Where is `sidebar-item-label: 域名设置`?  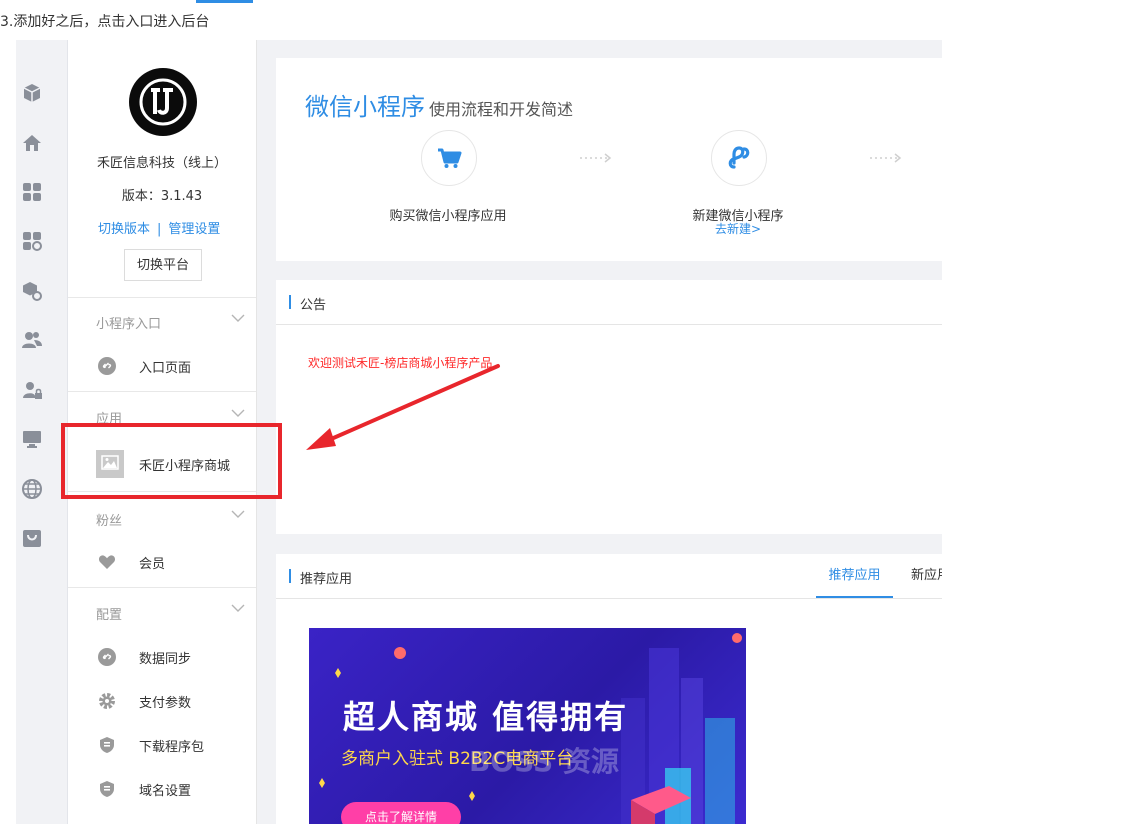 sidebar-item-label: 域名设置 is located at coordinates (165, 791).